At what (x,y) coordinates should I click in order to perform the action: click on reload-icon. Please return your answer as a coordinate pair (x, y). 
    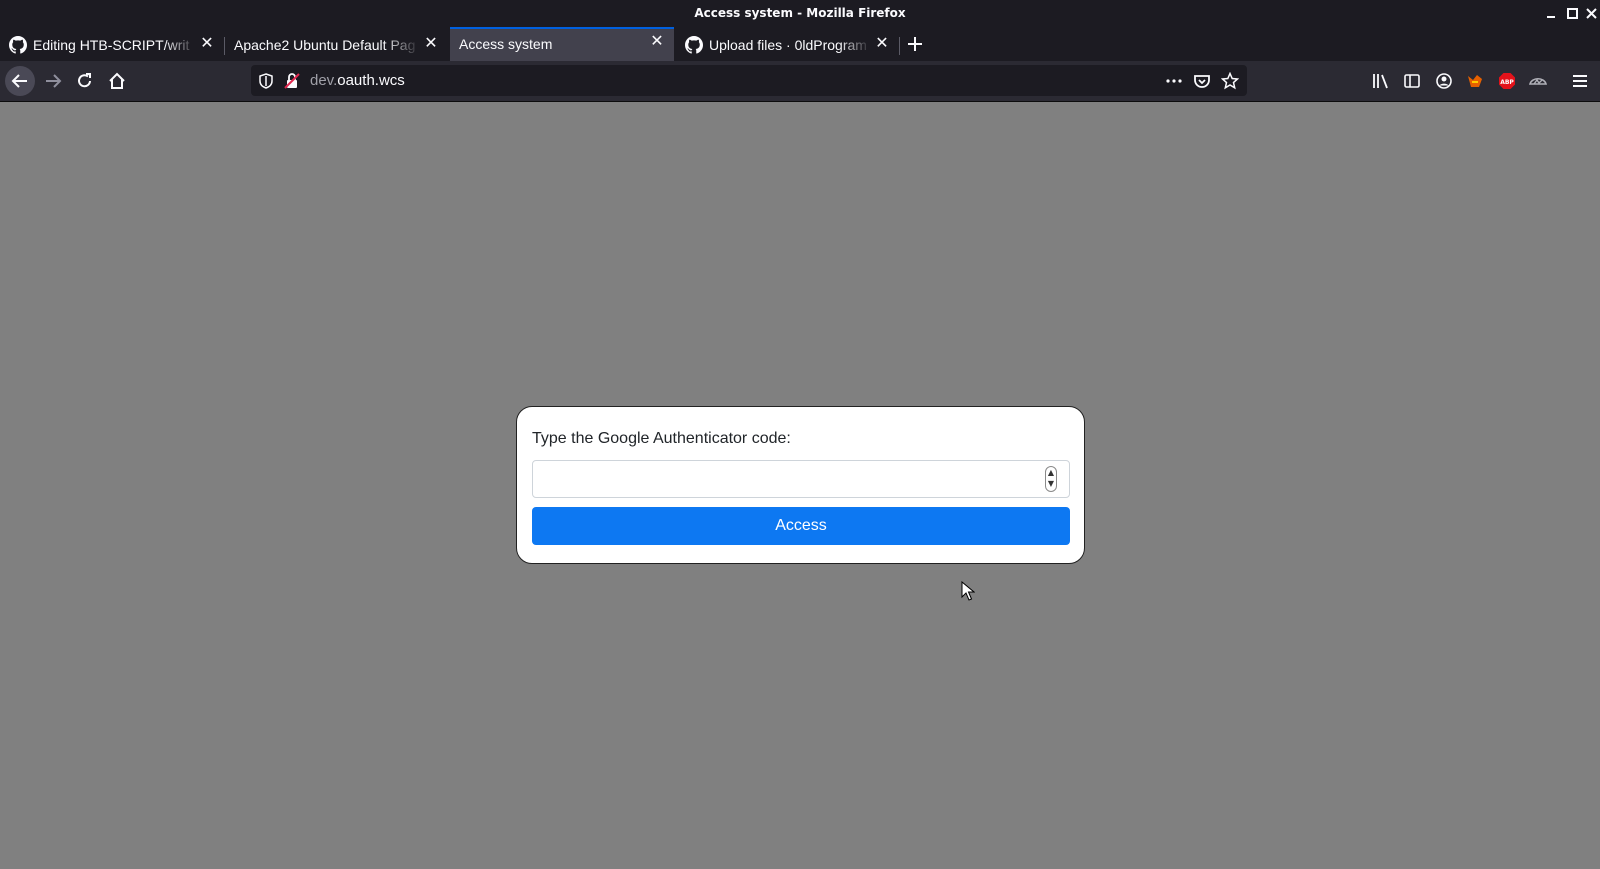
    Looking at the image, I should click on (84, 80).